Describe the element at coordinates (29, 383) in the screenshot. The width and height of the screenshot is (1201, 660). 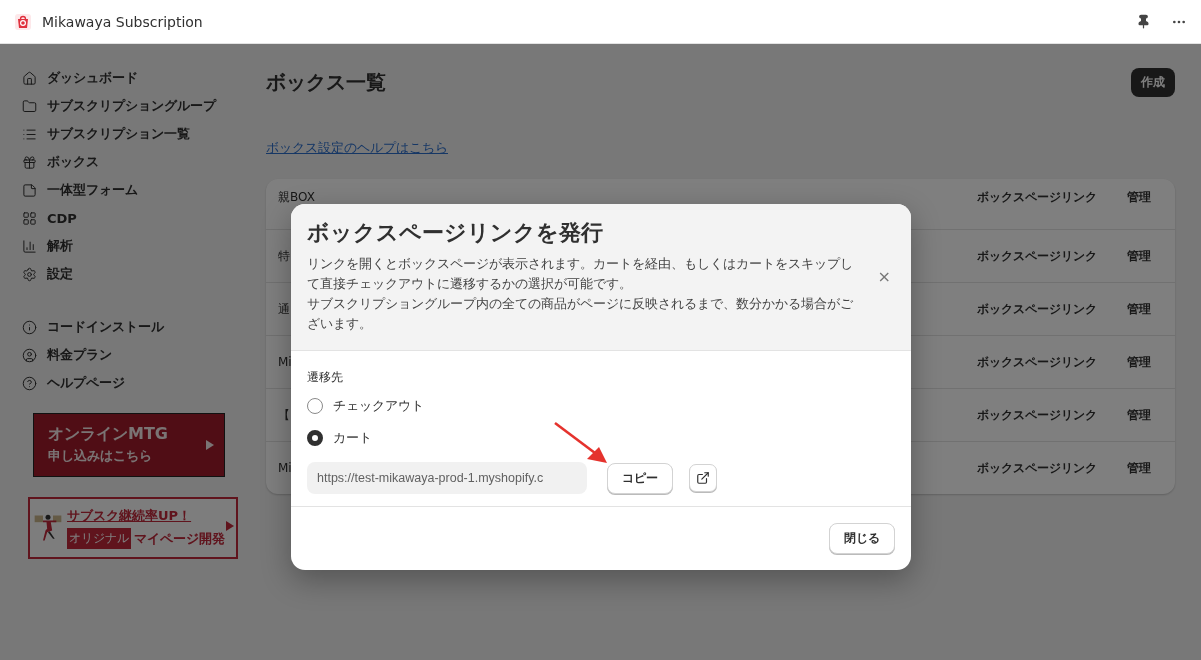
I see `help-icon` at that location.